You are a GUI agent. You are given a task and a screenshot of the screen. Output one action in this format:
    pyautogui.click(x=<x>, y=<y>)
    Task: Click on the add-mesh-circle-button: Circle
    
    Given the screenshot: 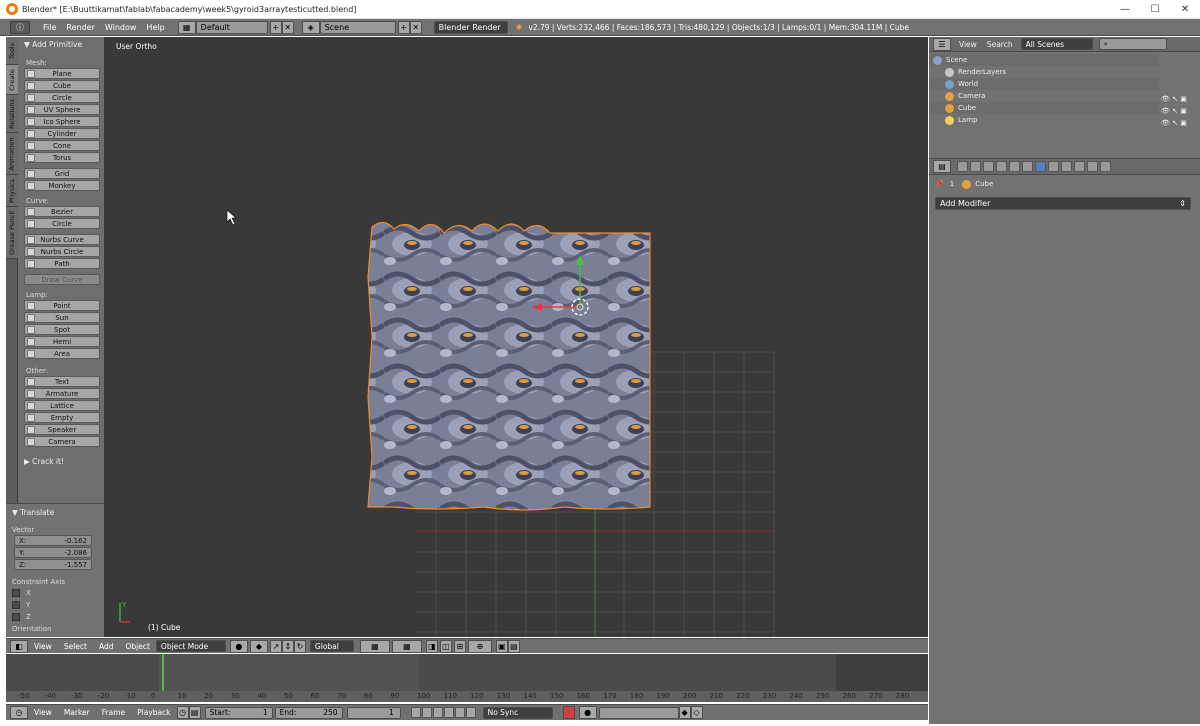 What is the action you would take?
    pyautogui.click(x=62, y=97)
    